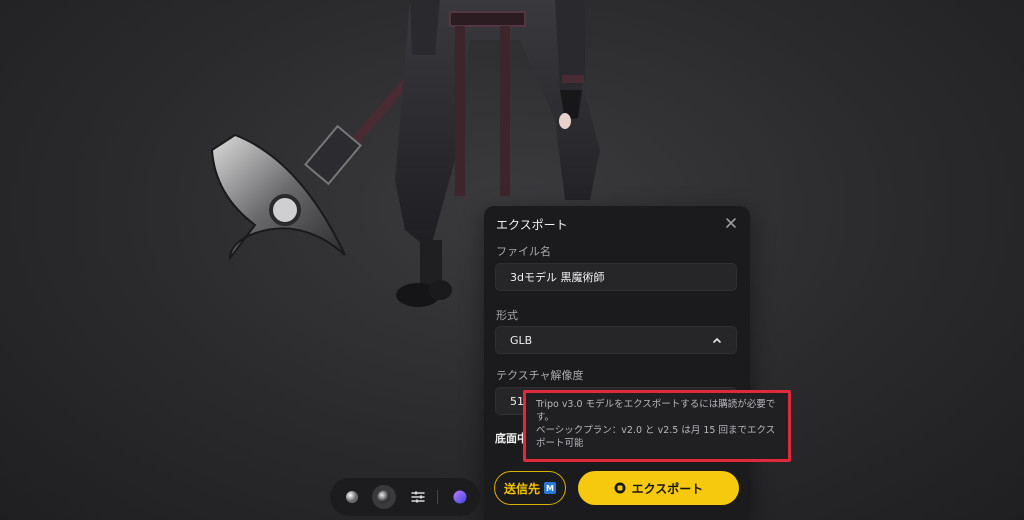  Describe the element at coordinates (507, 315) in the screenshot. I see `format-label: 形式` at that location.